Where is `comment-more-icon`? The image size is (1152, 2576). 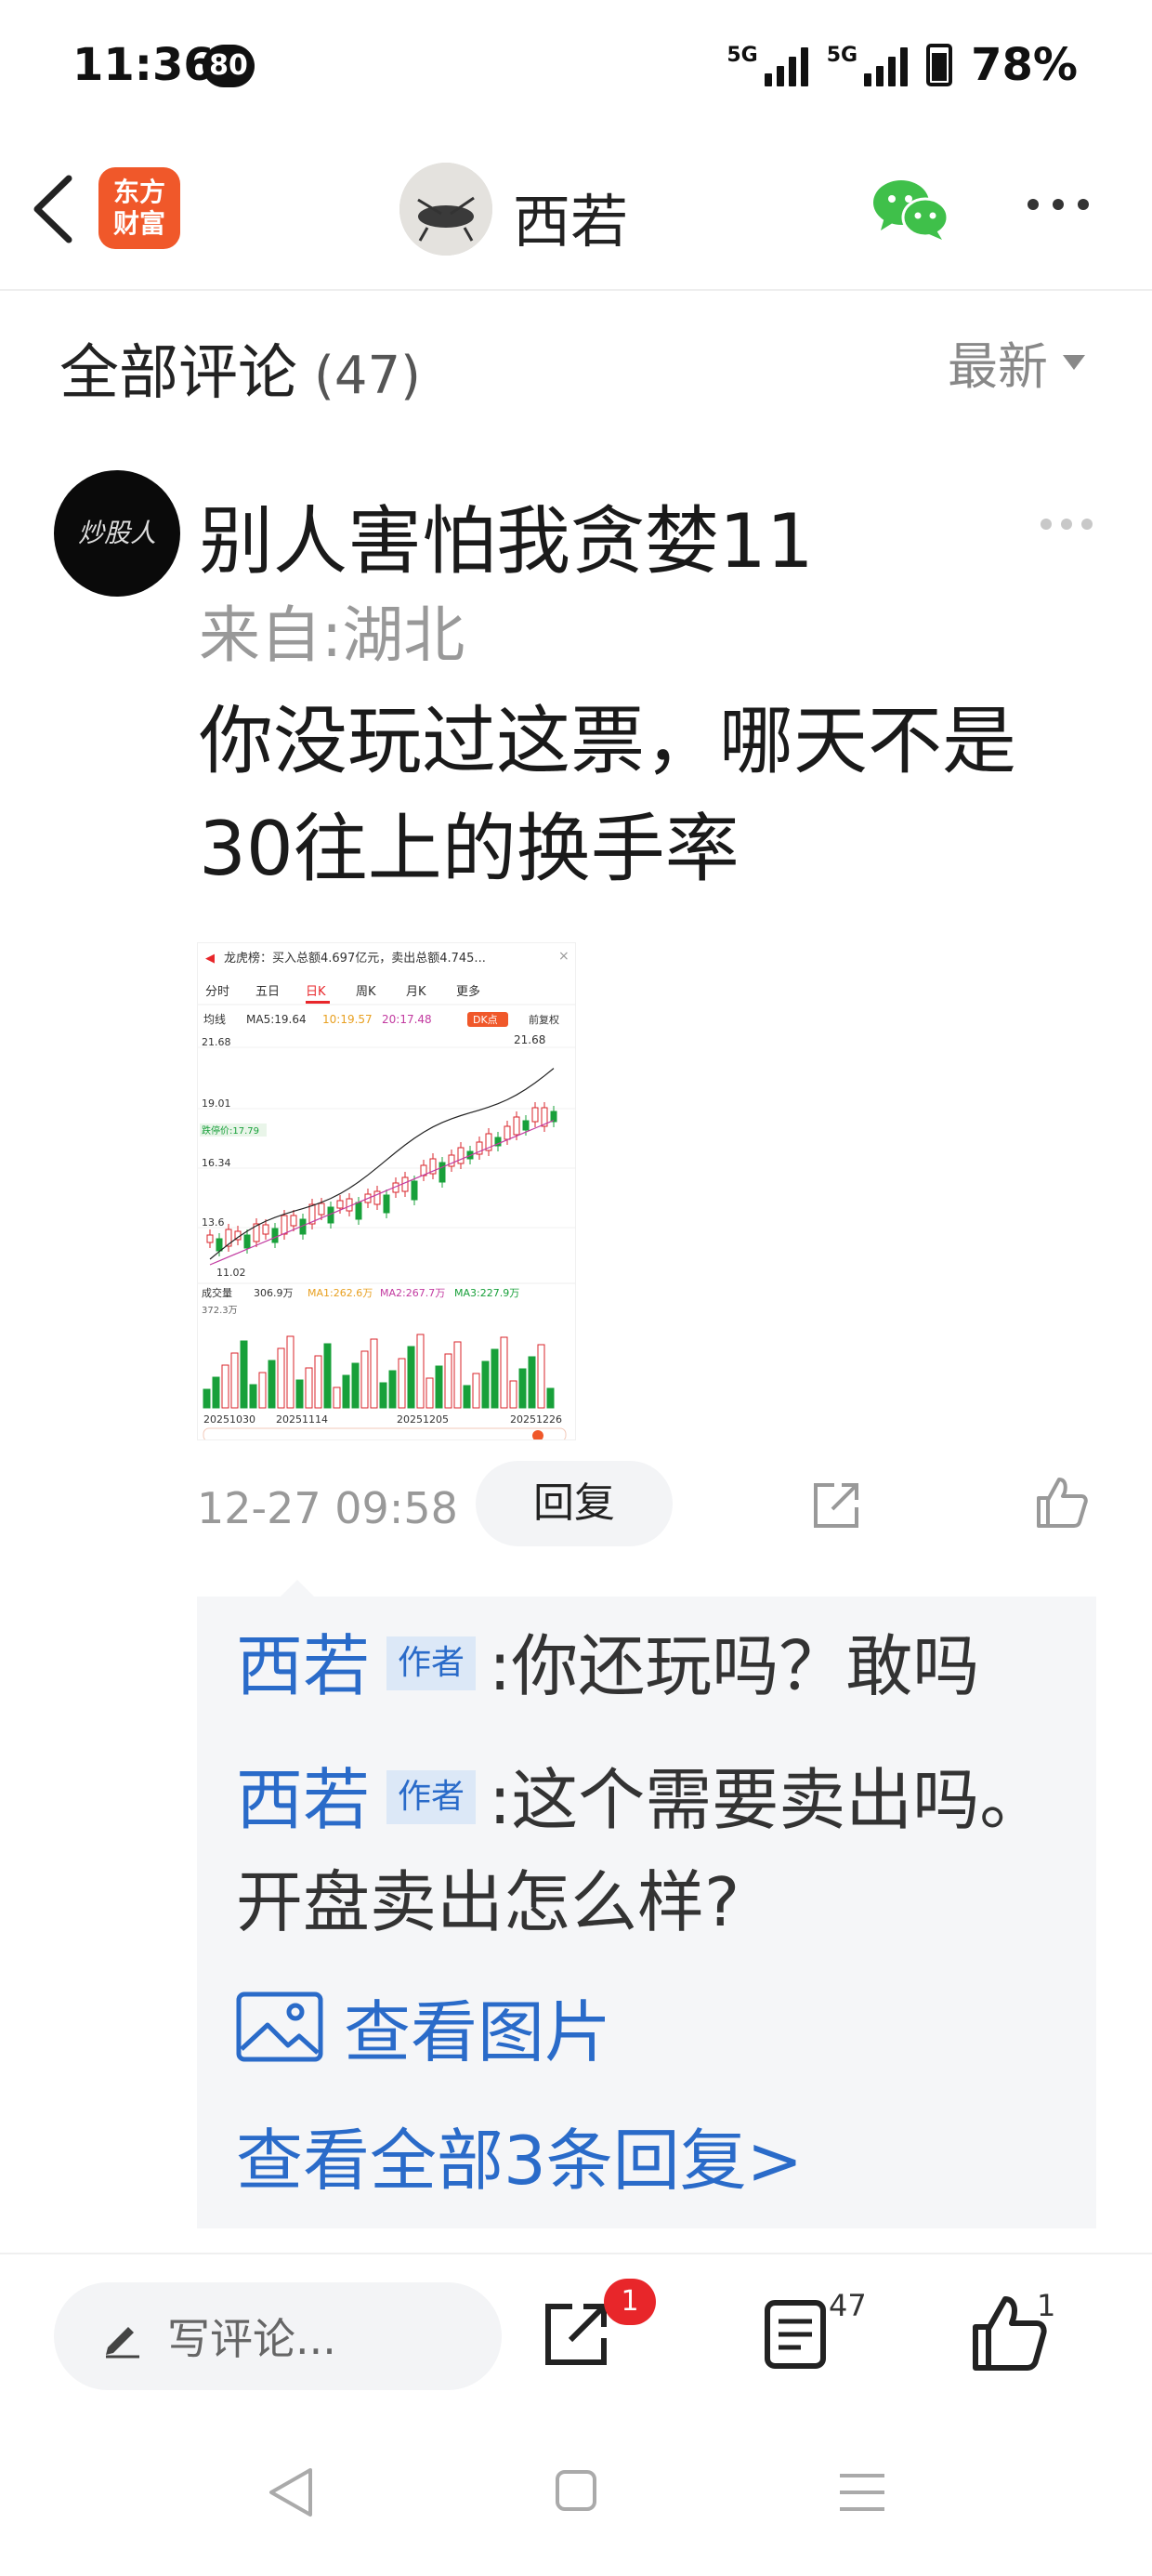
comment-more-icon is located at coordinates (1066, 524).